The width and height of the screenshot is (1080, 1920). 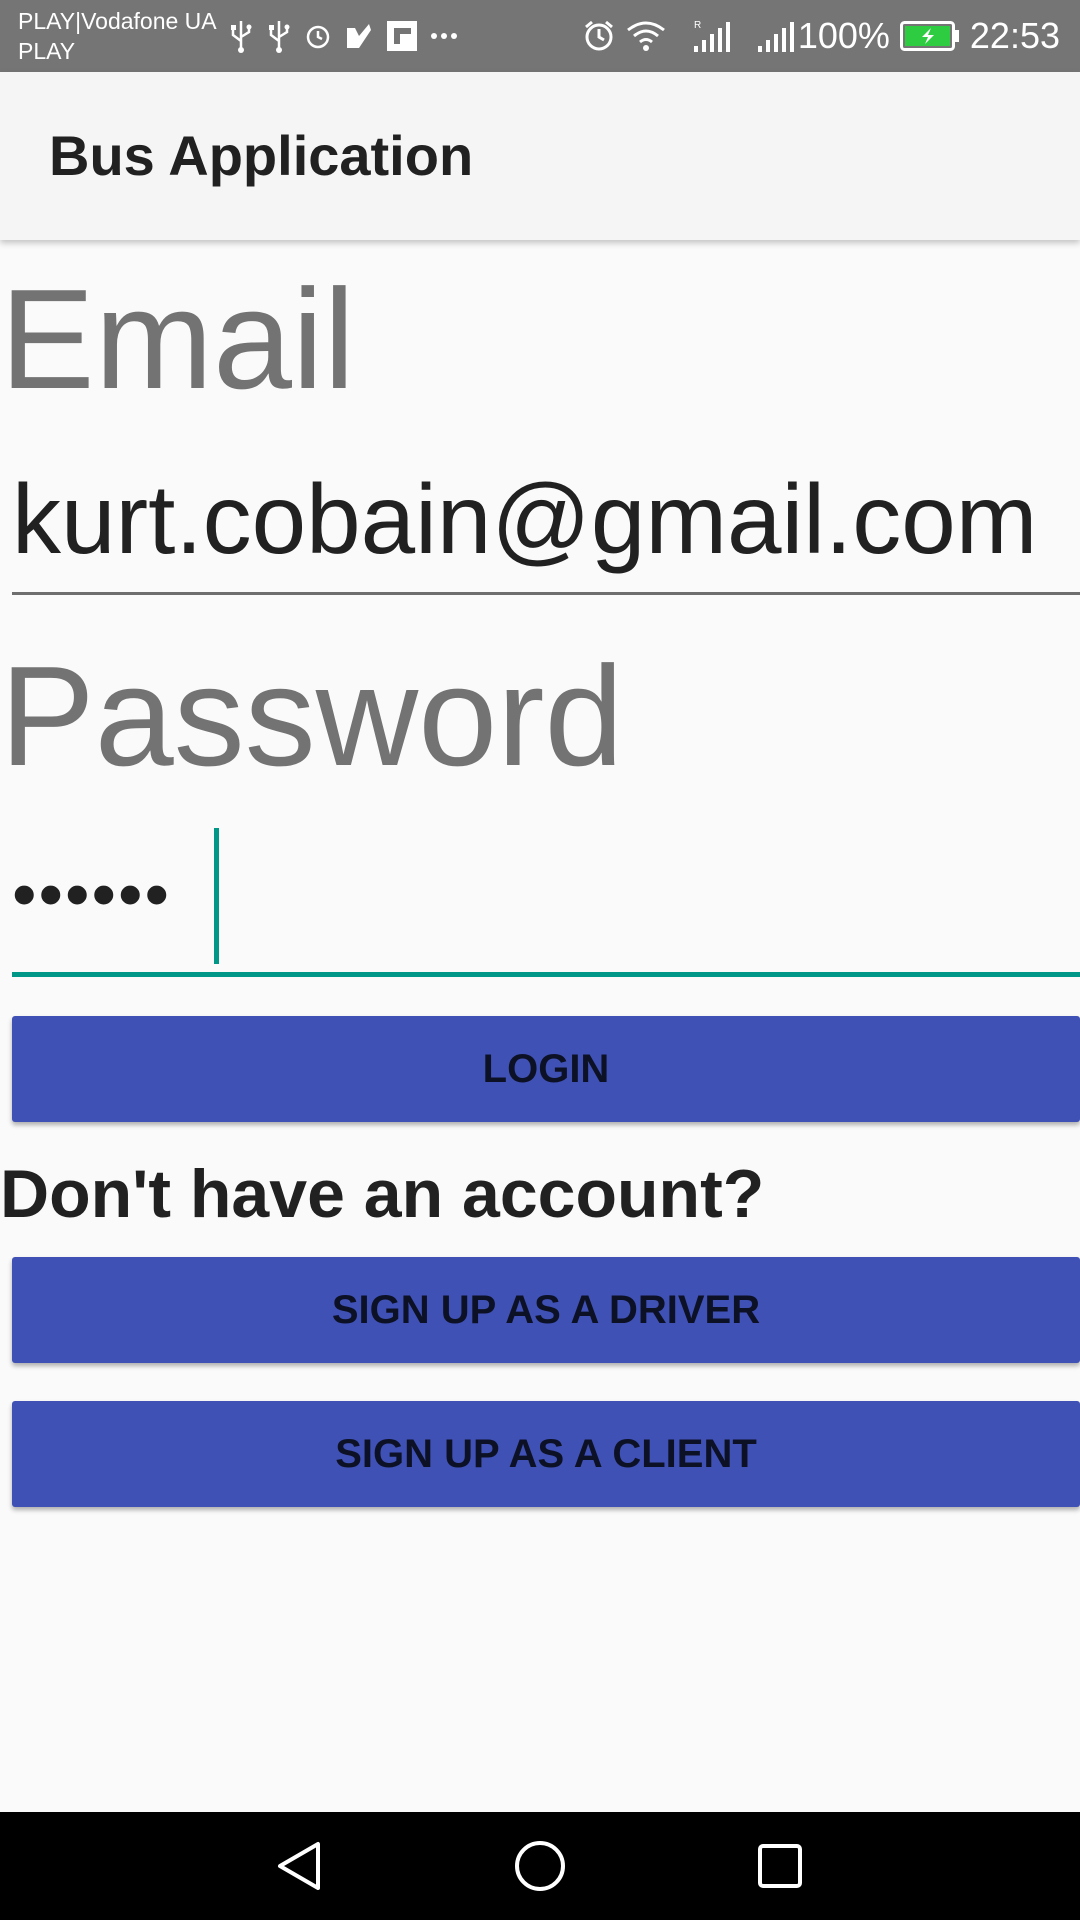 What do you see at coordinates (178, 339) in the screenshot?
I see `email-label: Email` at bounding box center [178, 339].